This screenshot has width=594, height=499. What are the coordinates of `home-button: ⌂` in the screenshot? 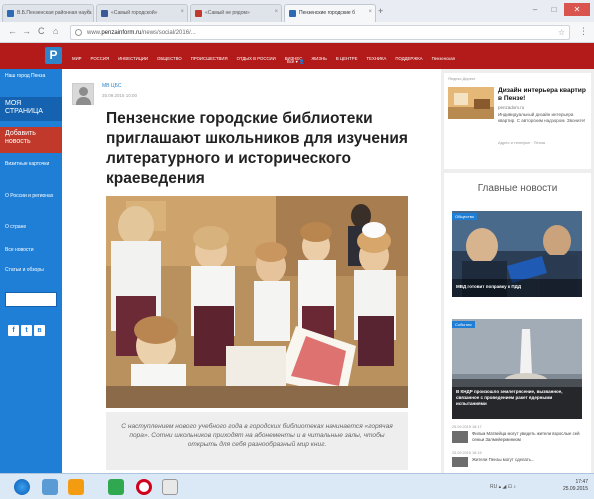 It's located at (55, 31).